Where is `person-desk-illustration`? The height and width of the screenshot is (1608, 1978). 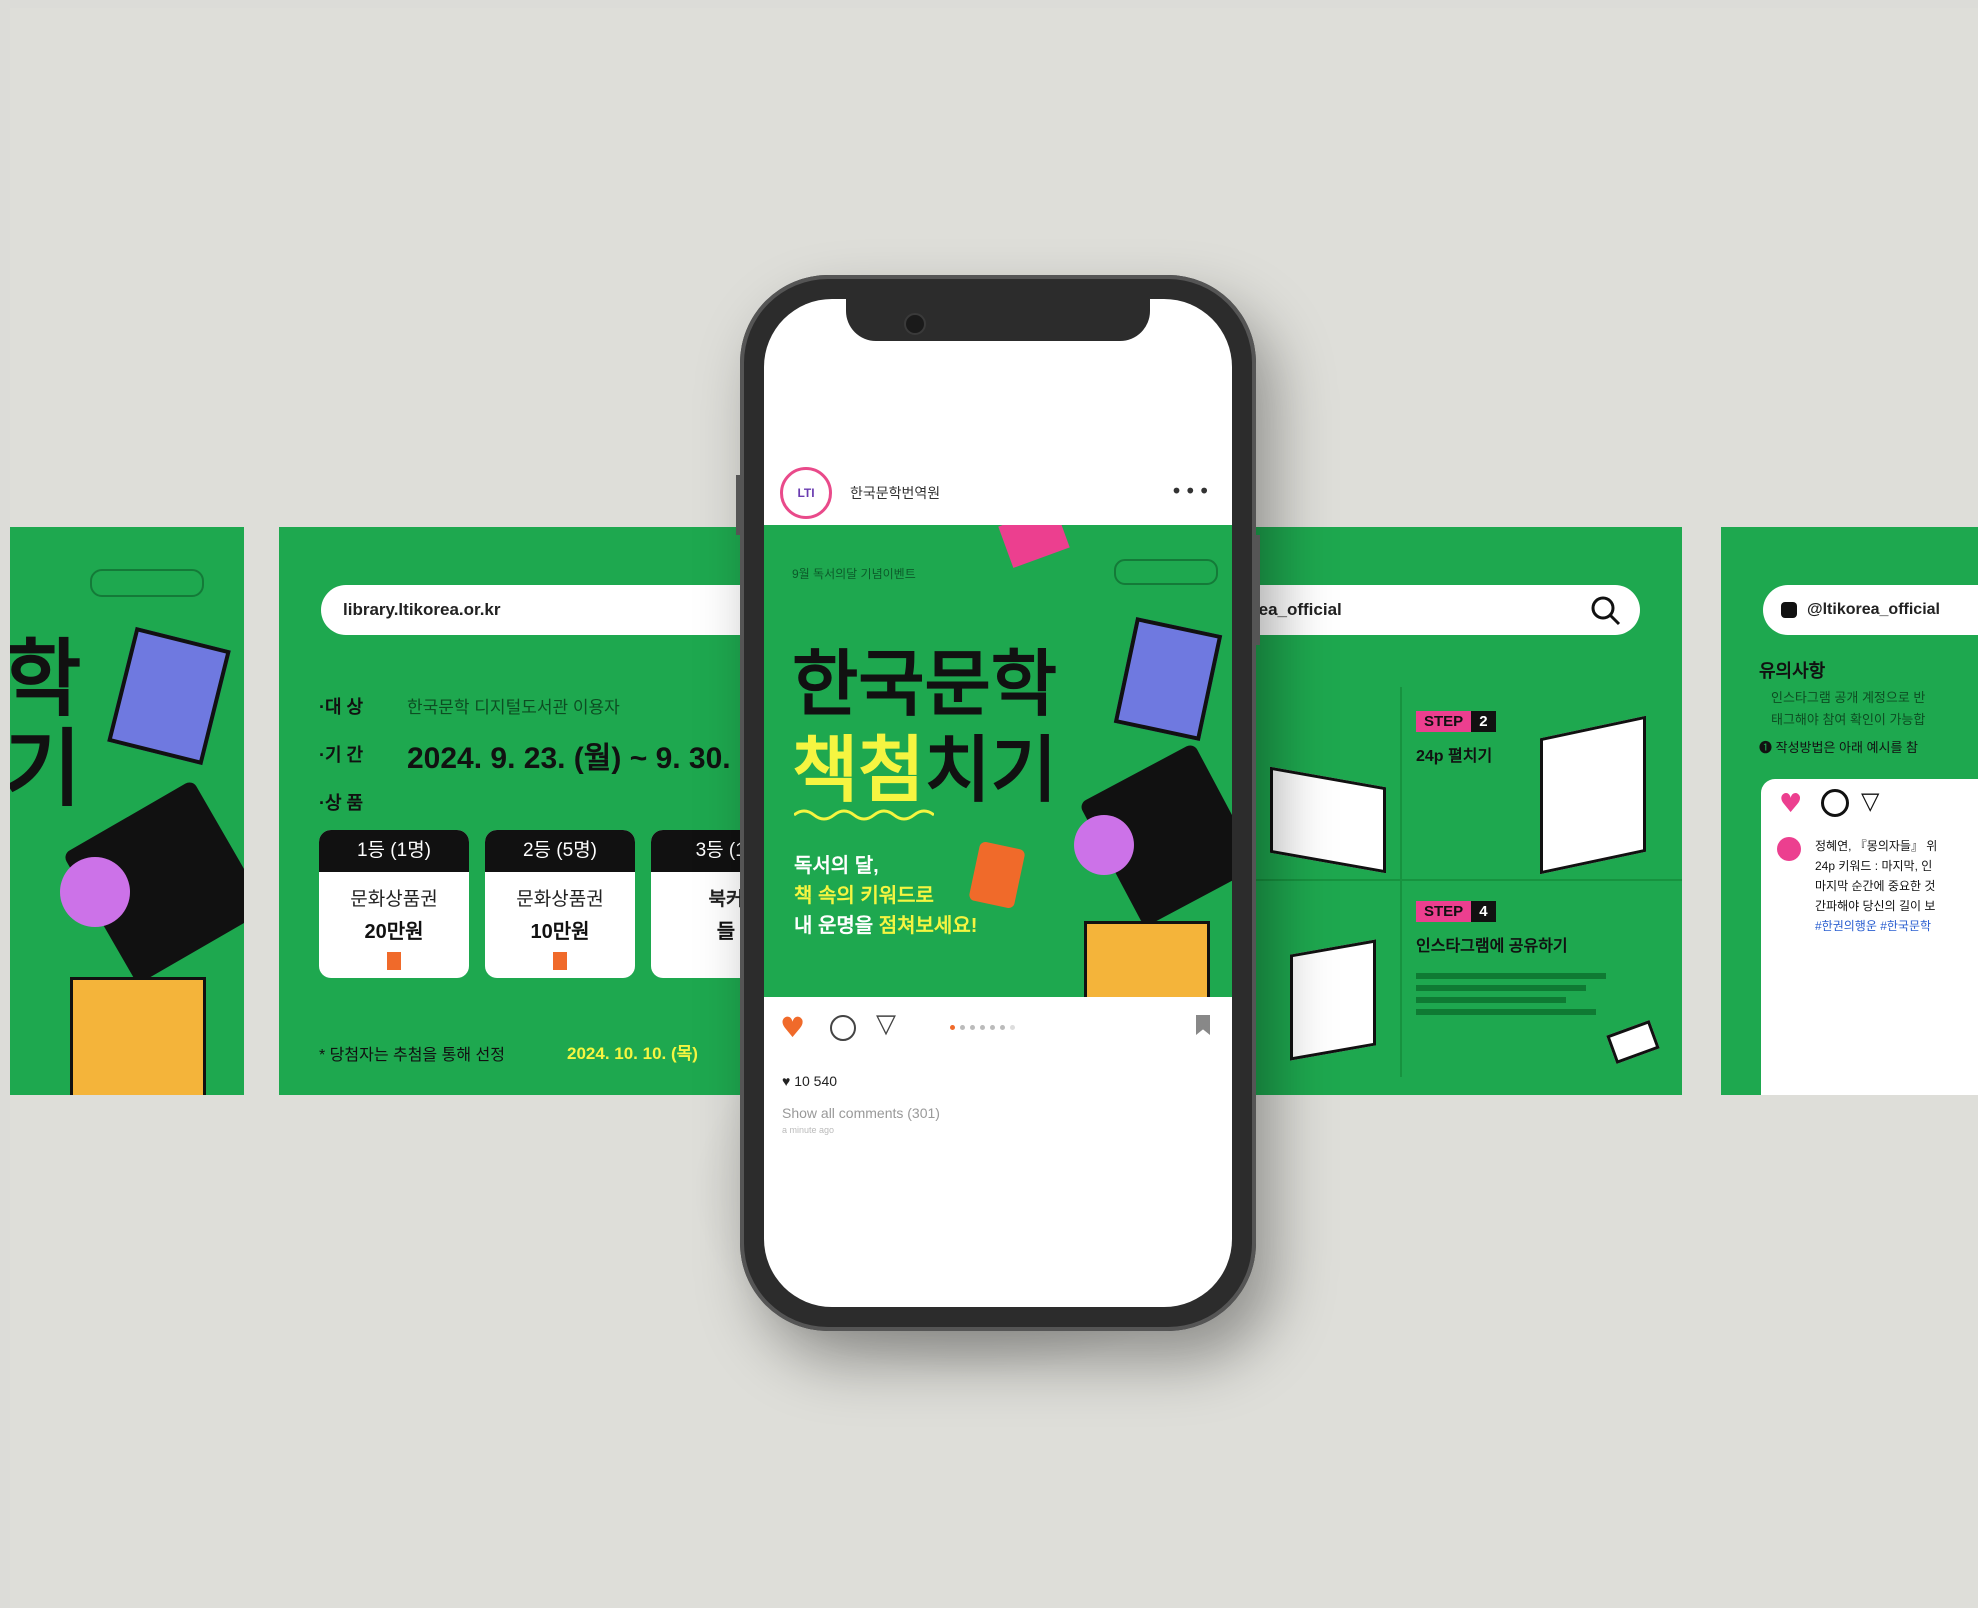 person-desk-illustration is located at coordinates (1328, 820).